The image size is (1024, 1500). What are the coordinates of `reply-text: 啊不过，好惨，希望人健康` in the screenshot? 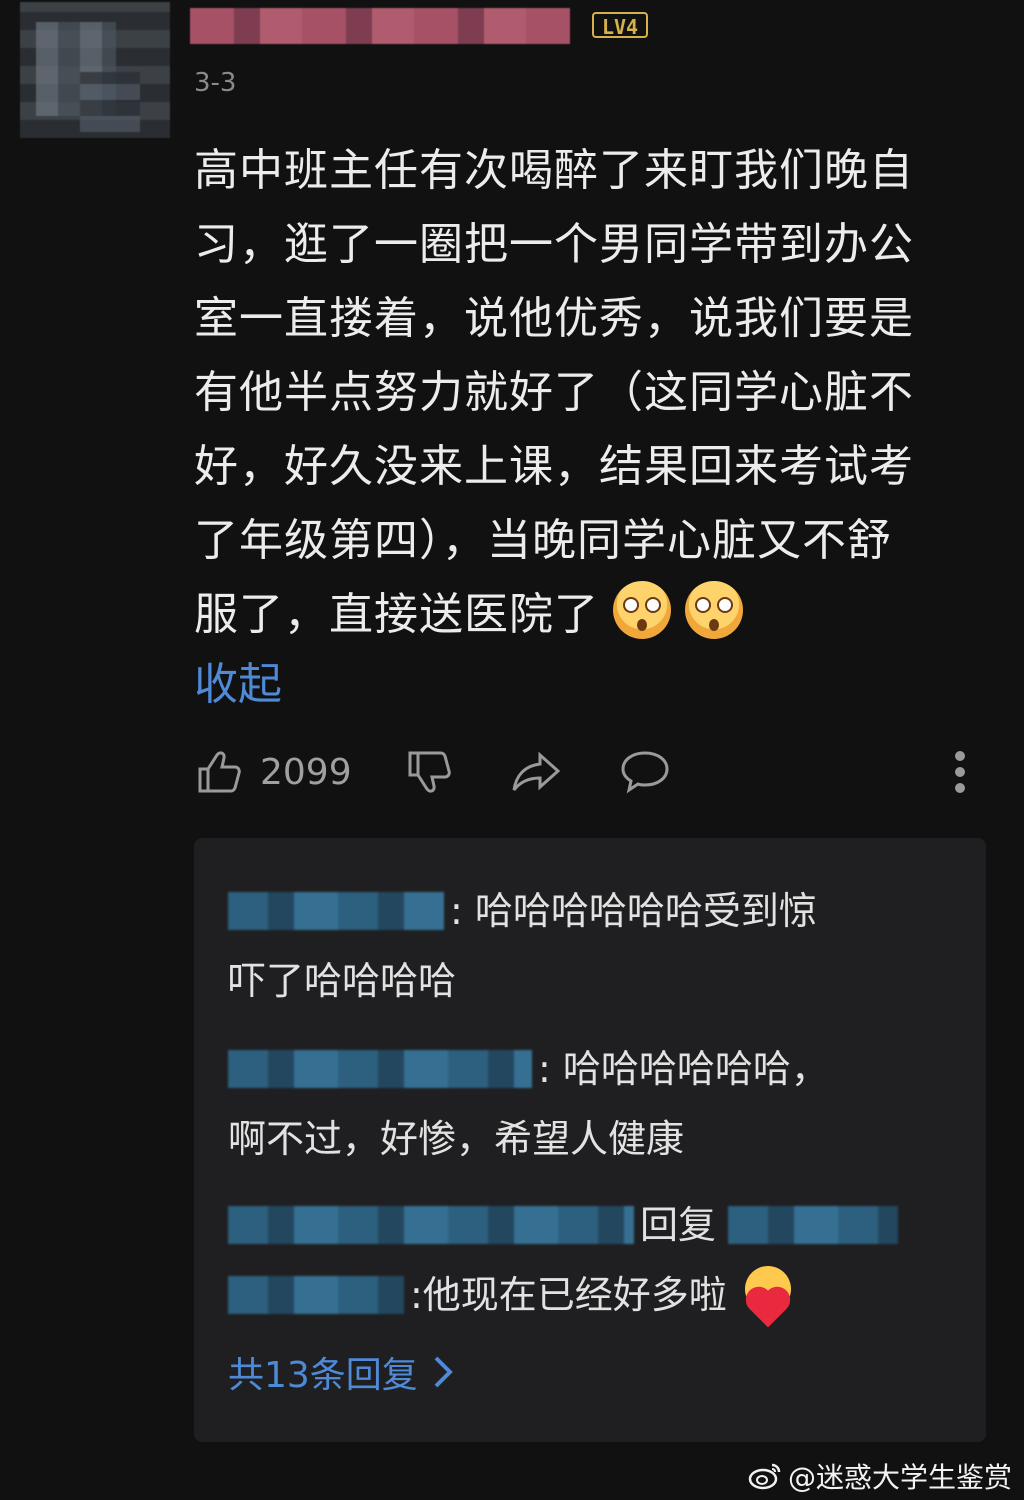 It's located at (456, 1139).